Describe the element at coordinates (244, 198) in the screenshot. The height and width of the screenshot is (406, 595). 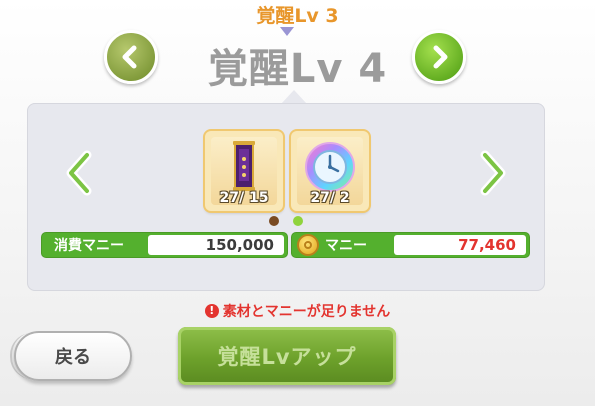
I see `material-count: 27/ 15` at that location.